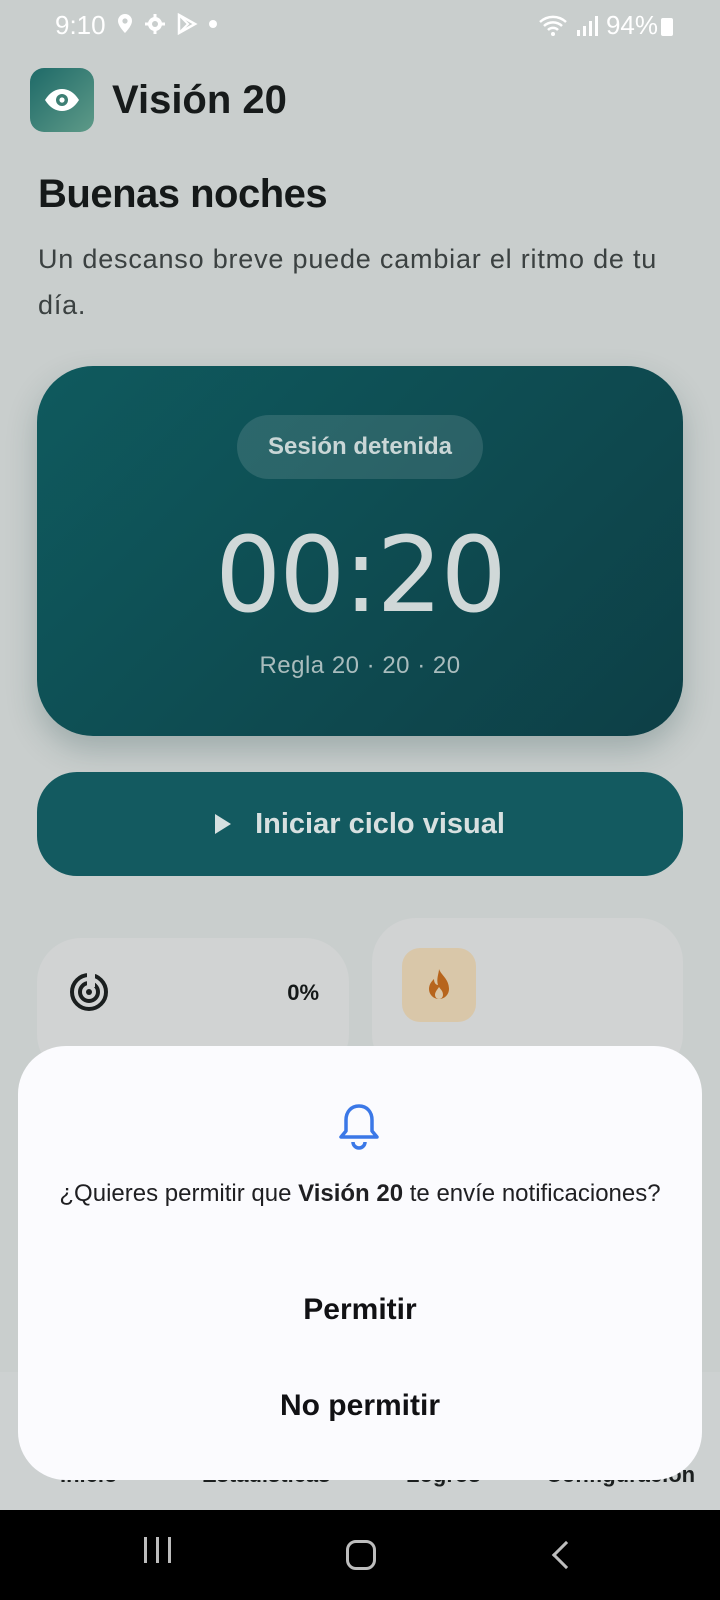  Describe the element at coordinates (360, 26) in the screenshot. I see `status-bar: 9:10 94%` at that location.